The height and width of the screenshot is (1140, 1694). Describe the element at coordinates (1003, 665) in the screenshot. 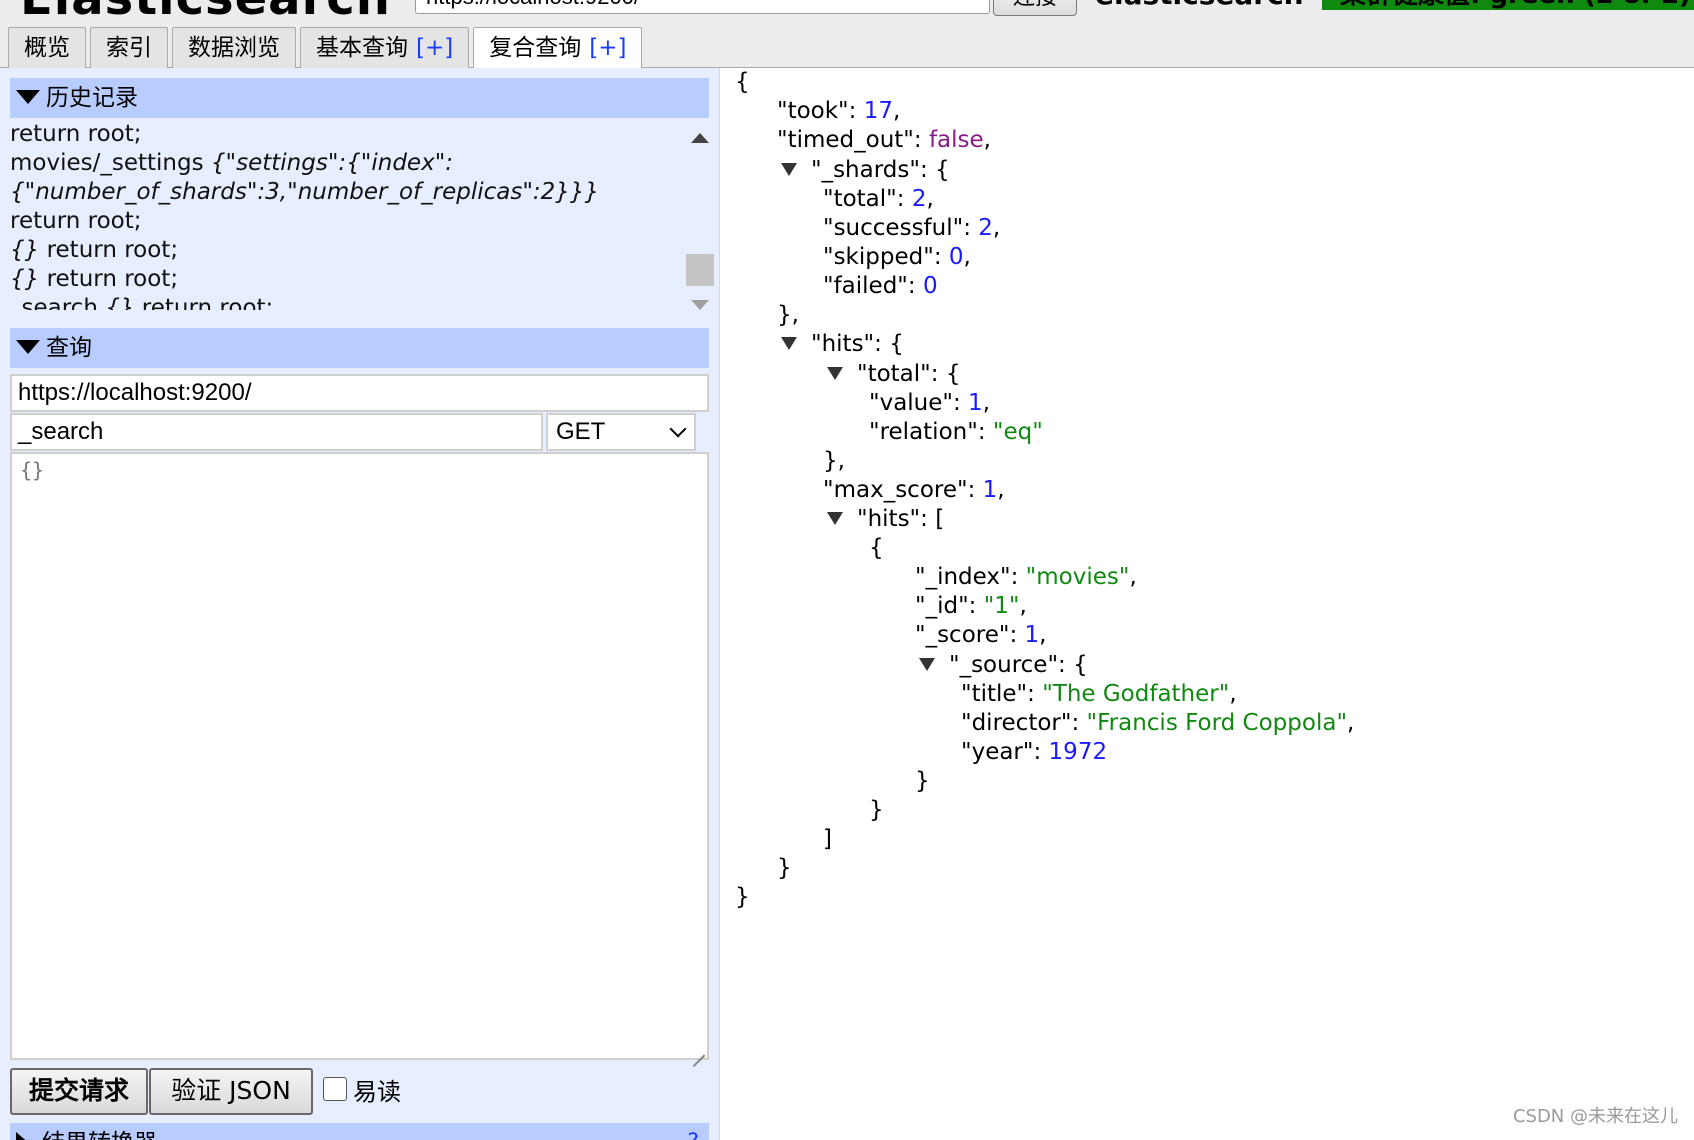

I see `json-line: "_source": {` at that location.